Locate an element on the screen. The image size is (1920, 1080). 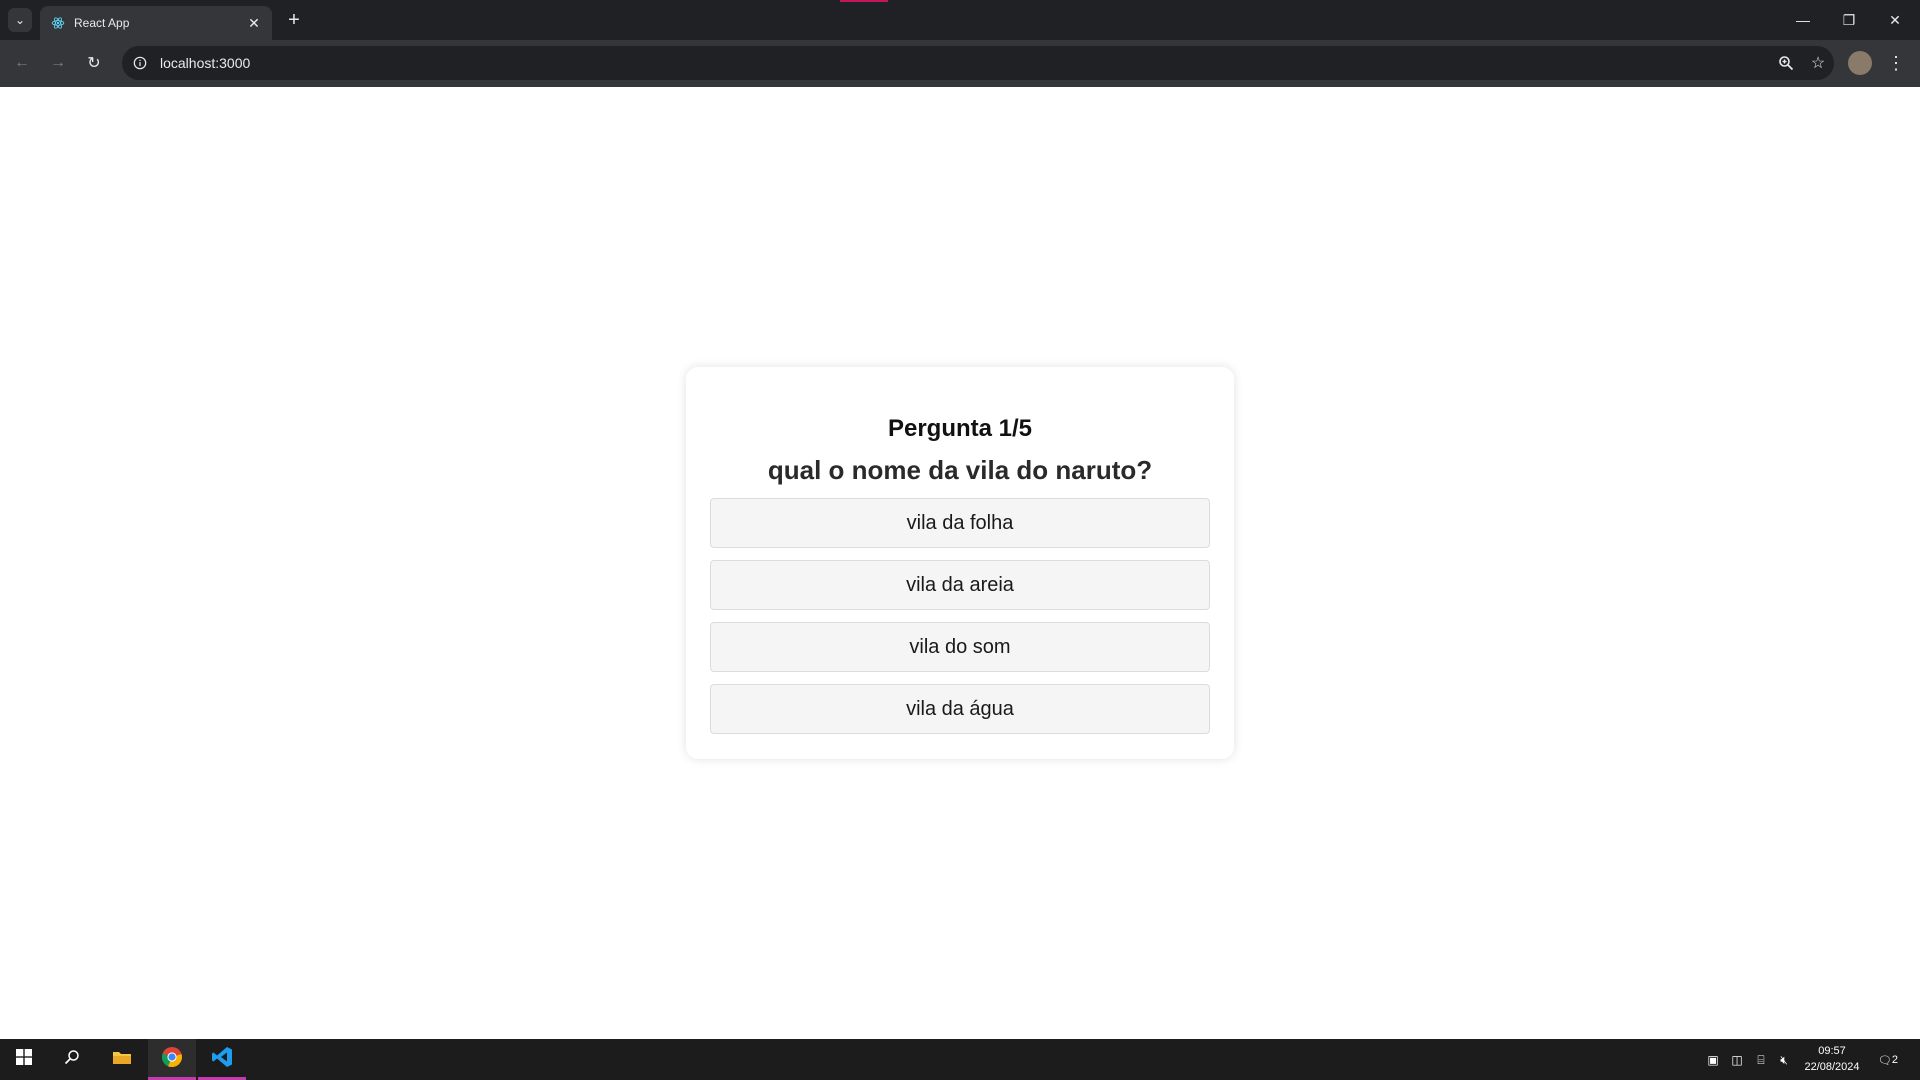
answer-button: vila da folha is located at coordinates (960, 523).